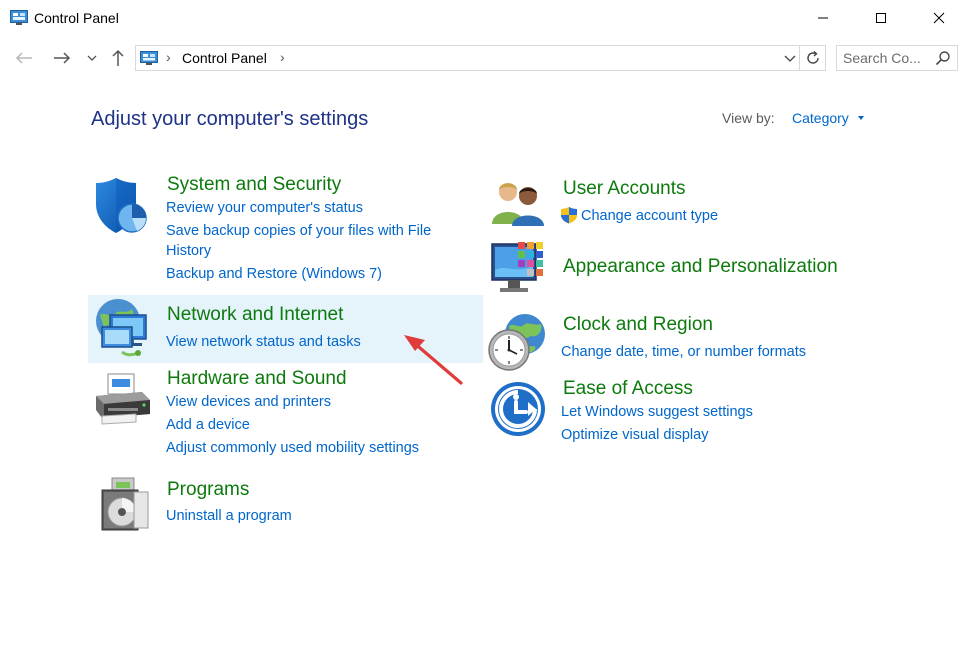  I want to click on maximize-icon, so click(881, 18).